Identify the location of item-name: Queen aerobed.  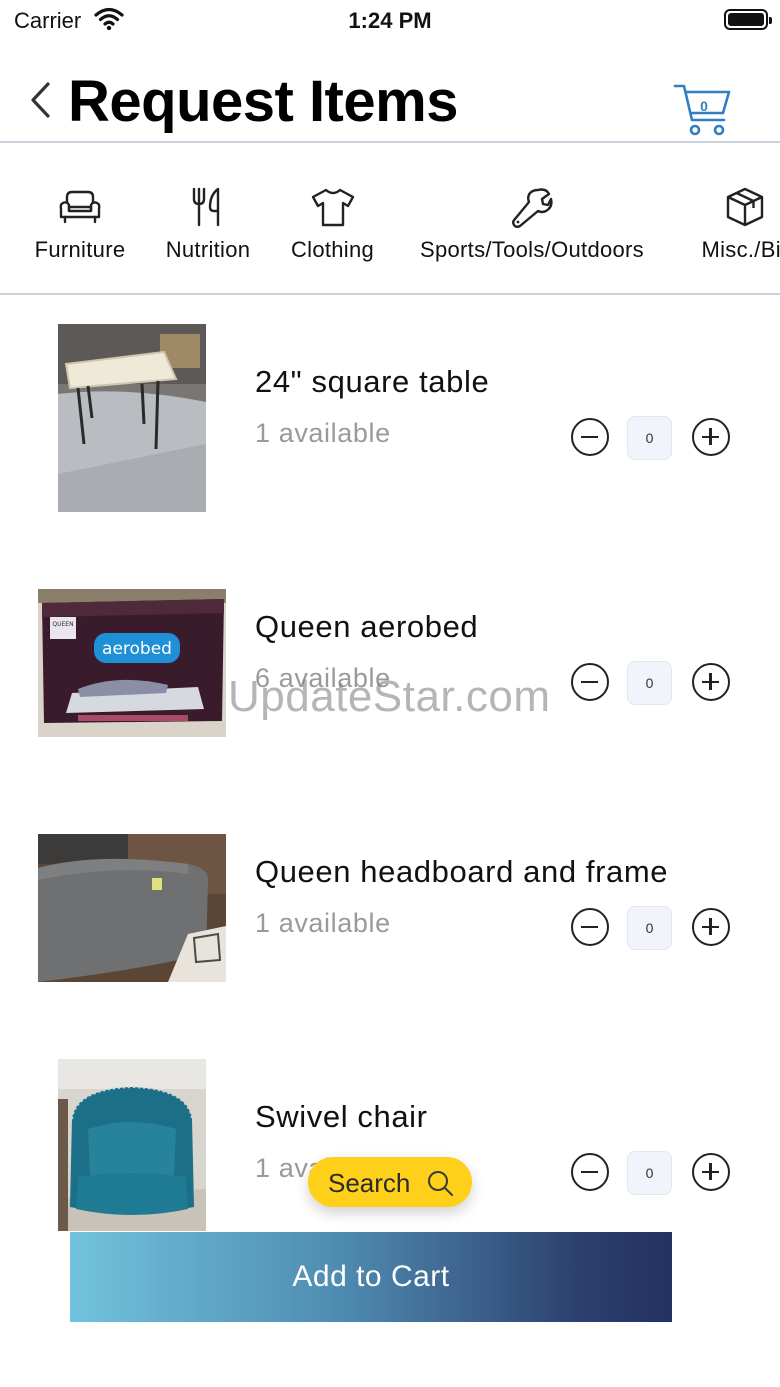
(367, 626).